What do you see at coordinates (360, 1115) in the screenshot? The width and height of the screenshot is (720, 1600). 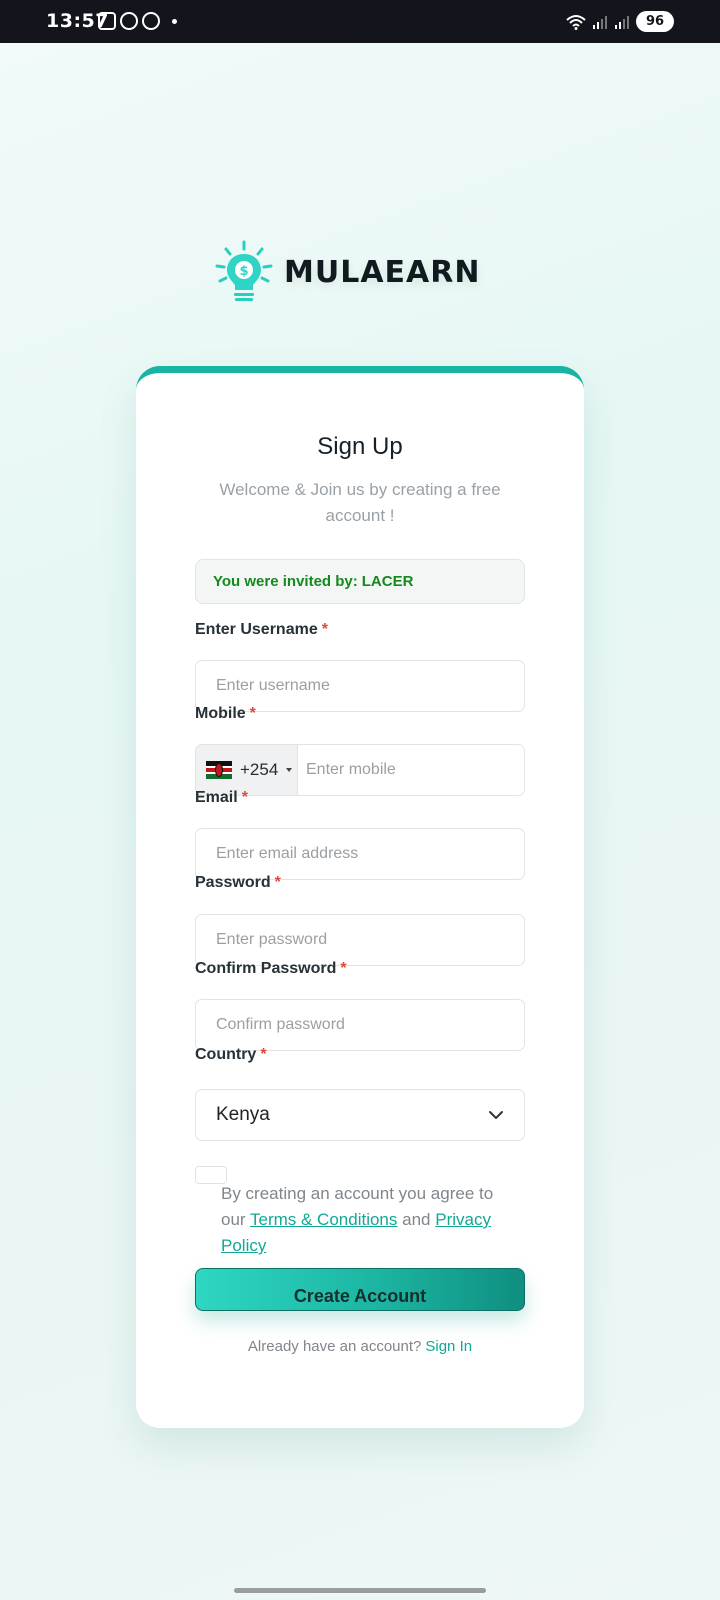 I see `country-select: Kenya` at bounding box center [360, 1115].